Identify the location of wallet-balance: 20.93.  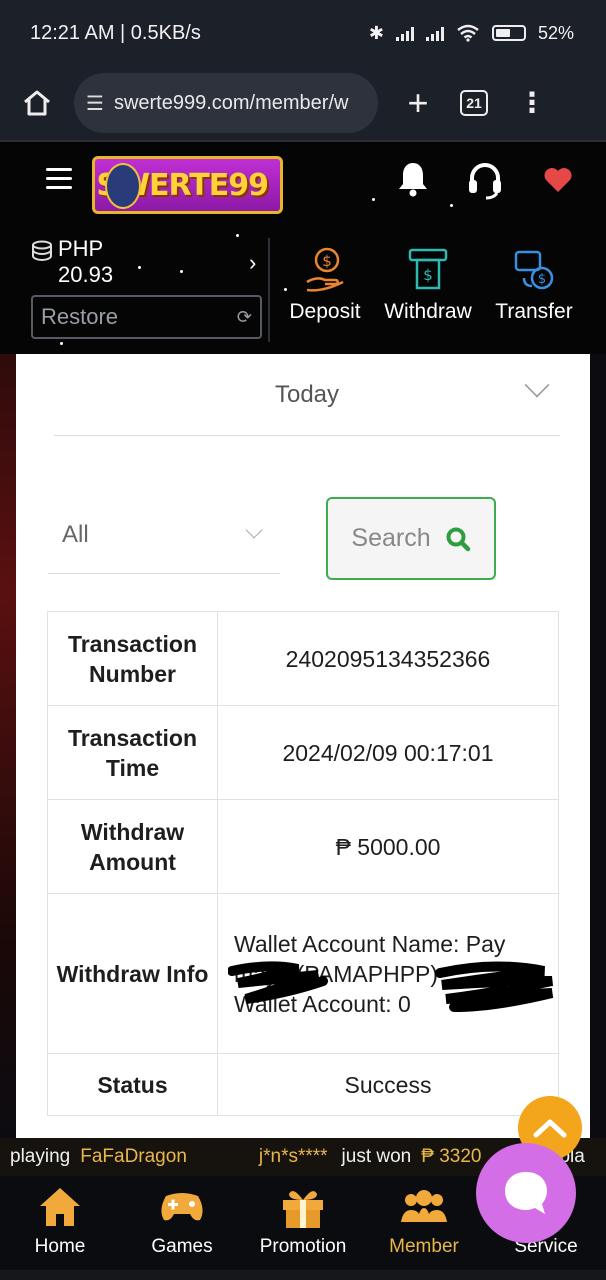
(86, 274).